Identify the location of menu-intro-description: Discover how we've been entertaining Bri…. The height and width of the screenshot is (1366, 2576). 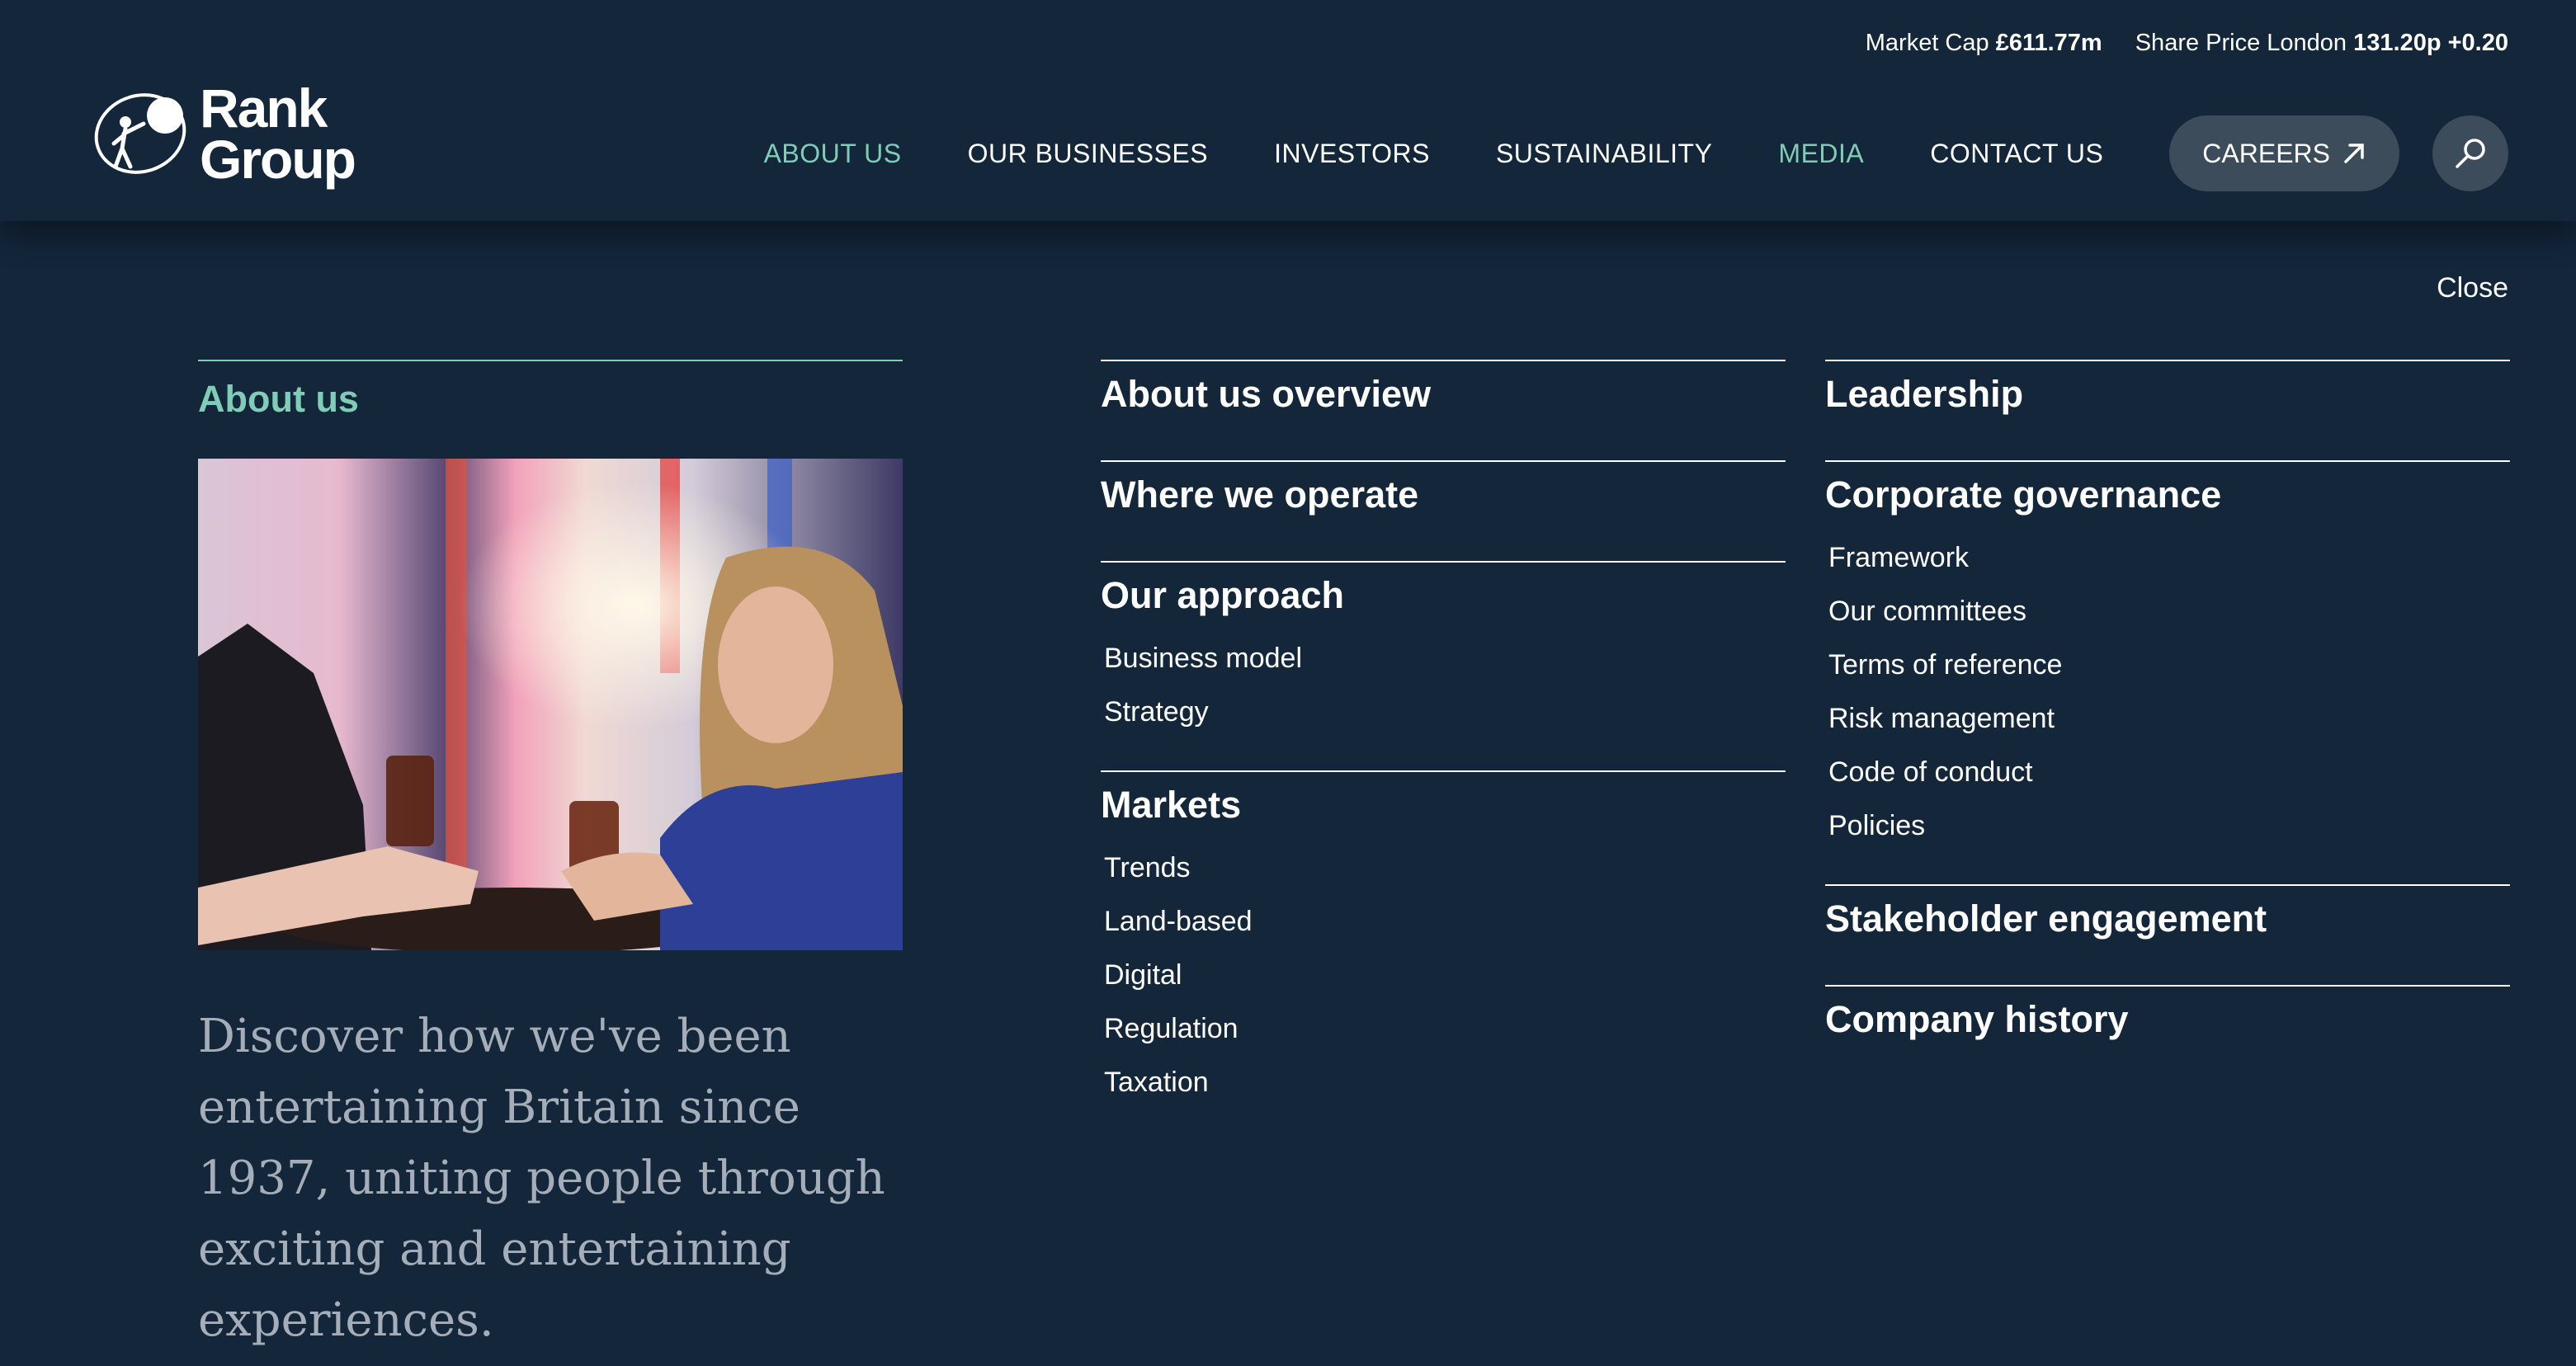
(541, 1178).